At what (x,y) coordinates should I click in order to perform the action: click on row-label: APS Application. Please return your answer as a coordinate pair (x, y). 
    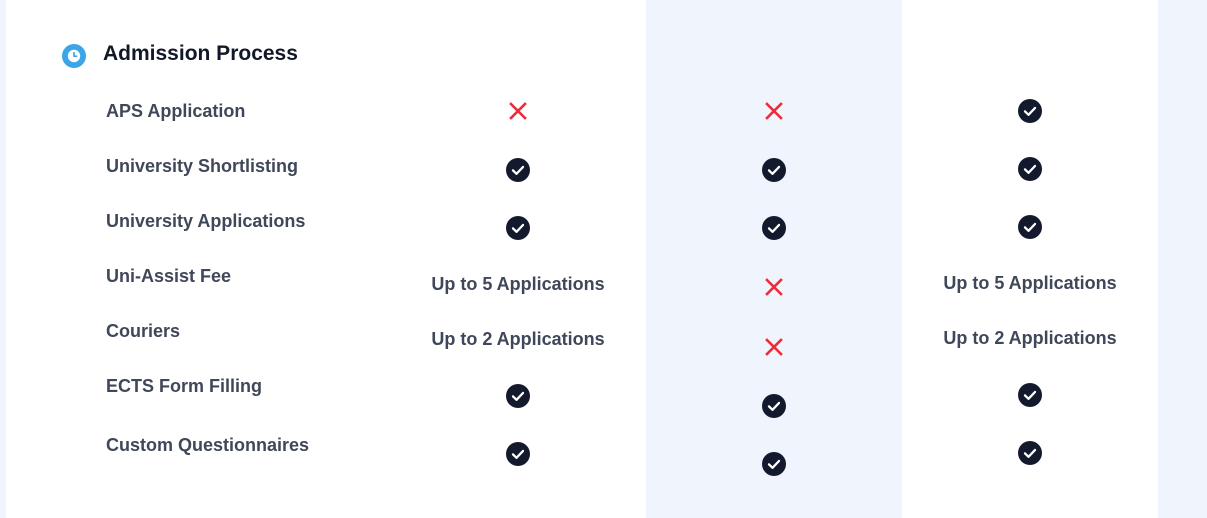
    Looking at the image, I should click on (176, 111).